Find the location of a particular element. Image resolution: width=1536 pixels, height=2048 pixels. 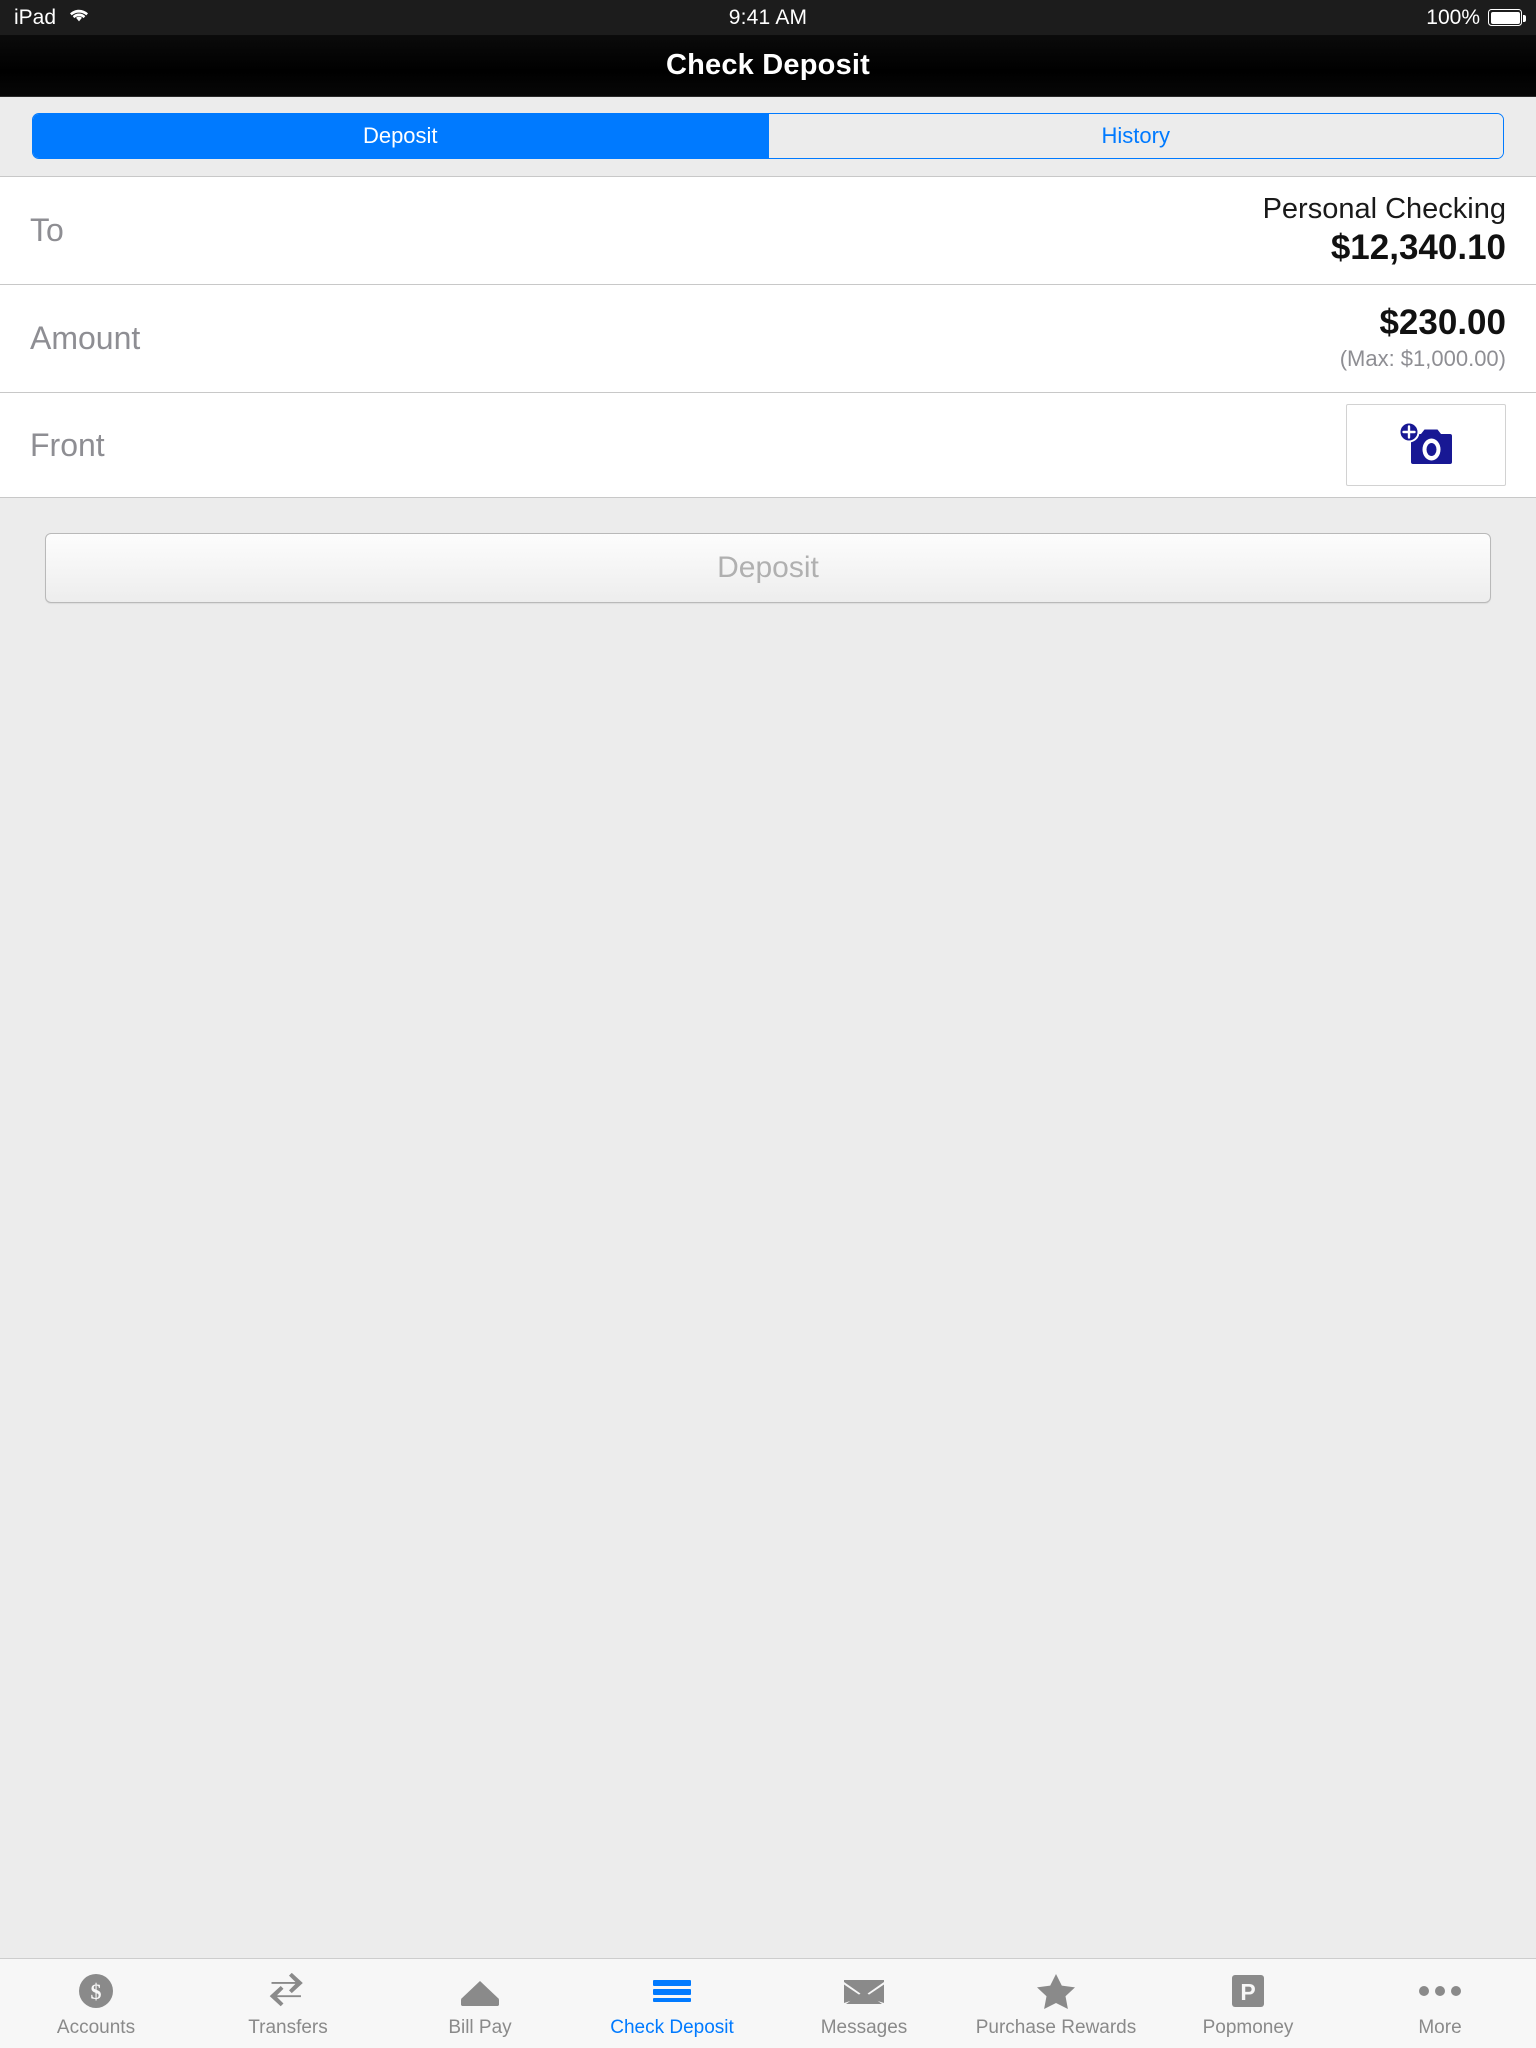

amount-row: Amount $230.00 (Max: $1,000.00) is located at coordinates (768, 339).